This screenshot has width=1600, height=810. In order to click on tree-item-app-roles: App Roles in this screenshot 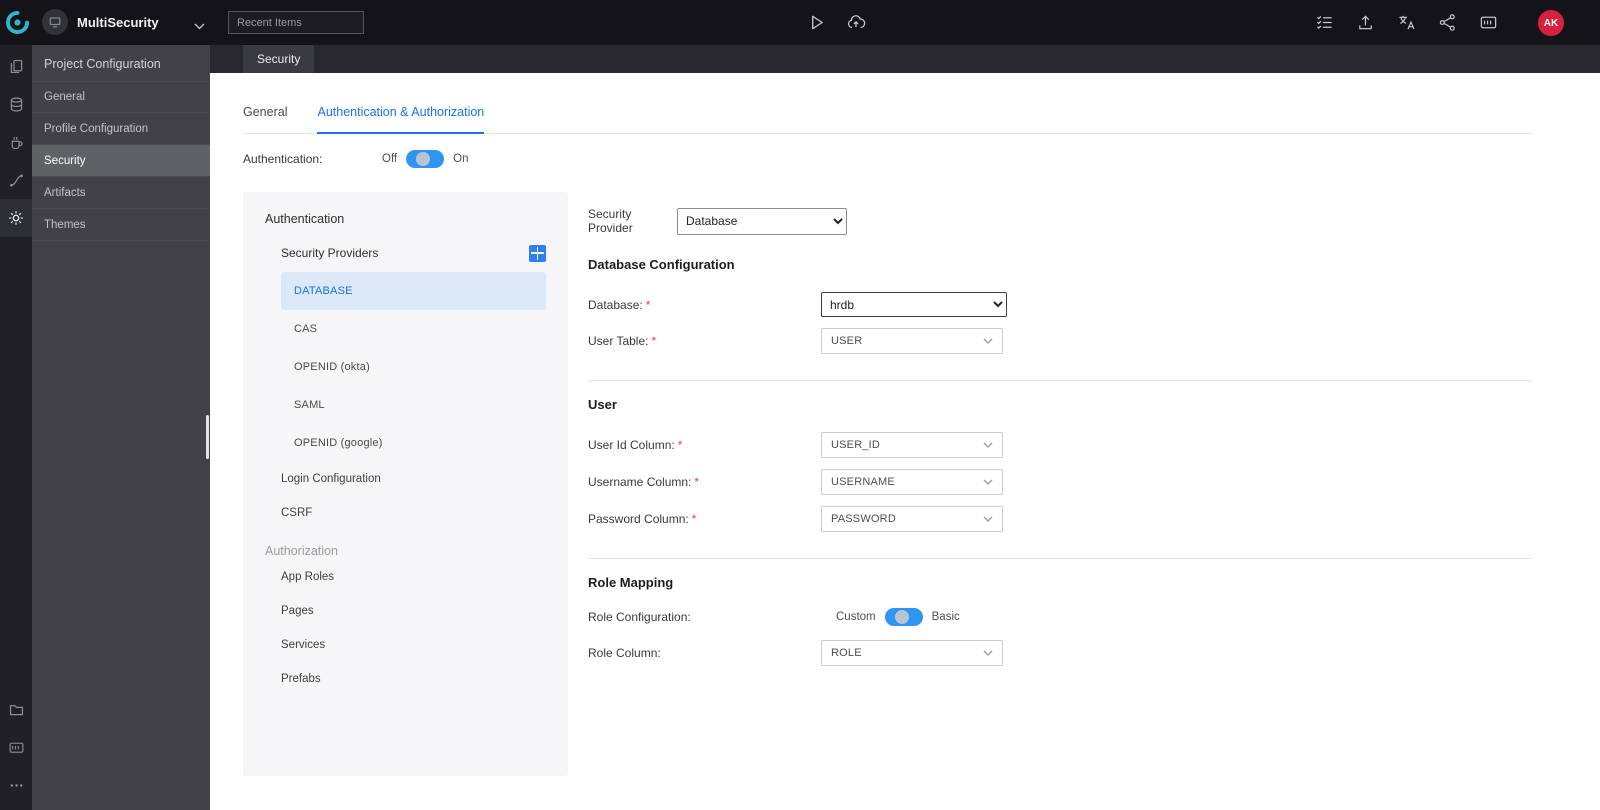, I will do `click(413, 577)`.